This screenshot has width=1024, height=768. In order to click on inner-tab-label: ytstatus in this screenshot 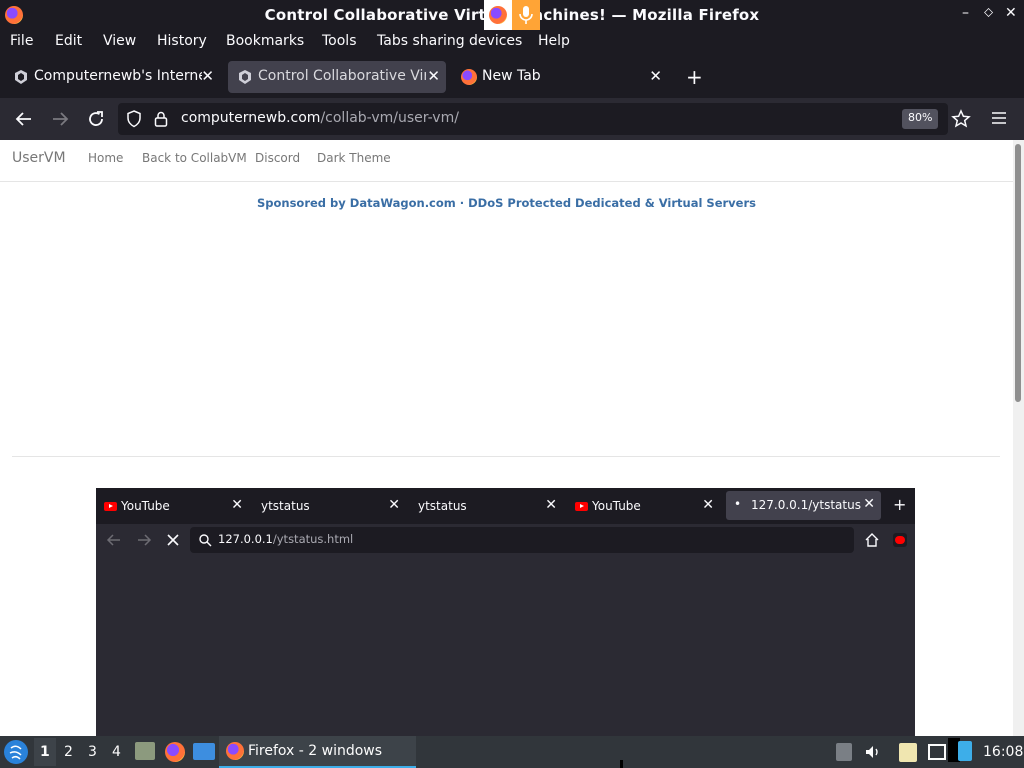, I will do `click(442, 506)`.